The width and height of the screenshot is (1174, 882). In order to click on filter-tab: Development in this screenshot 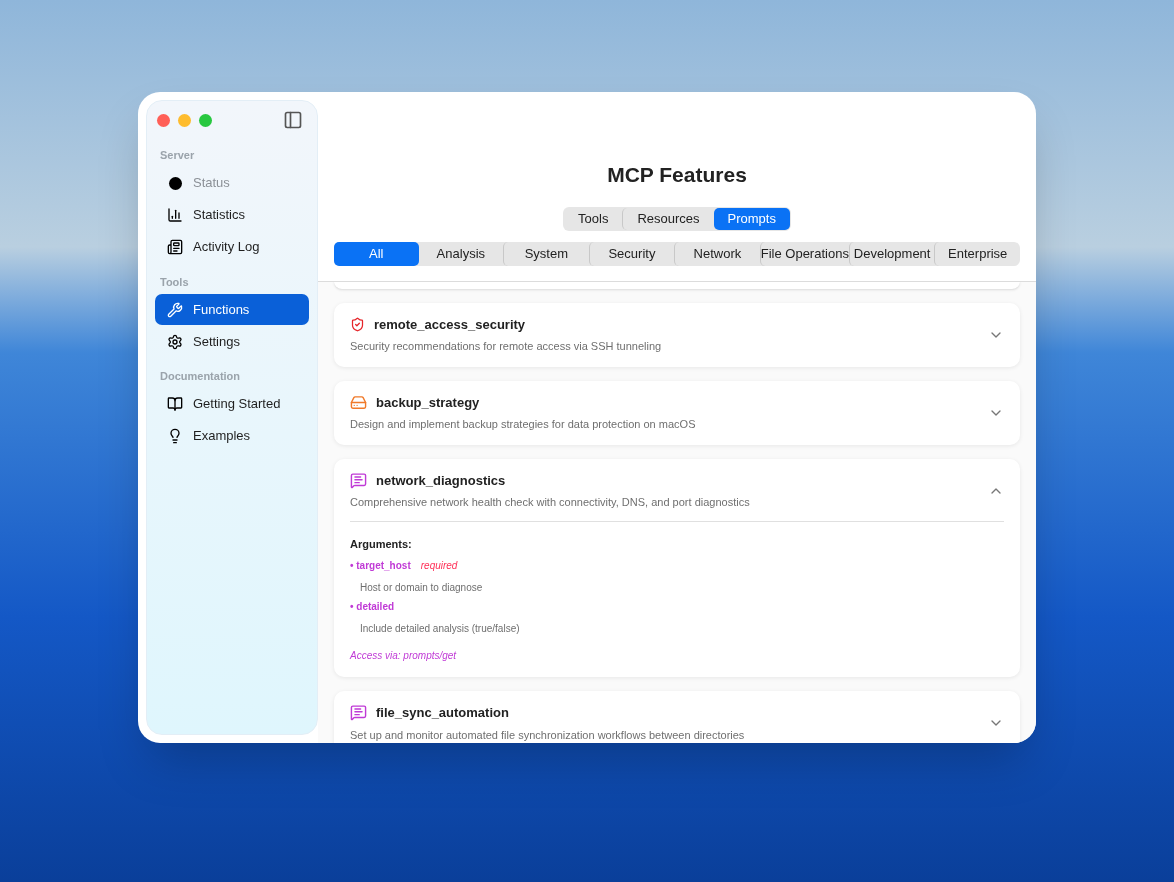, I will do `click(891, 253)`.